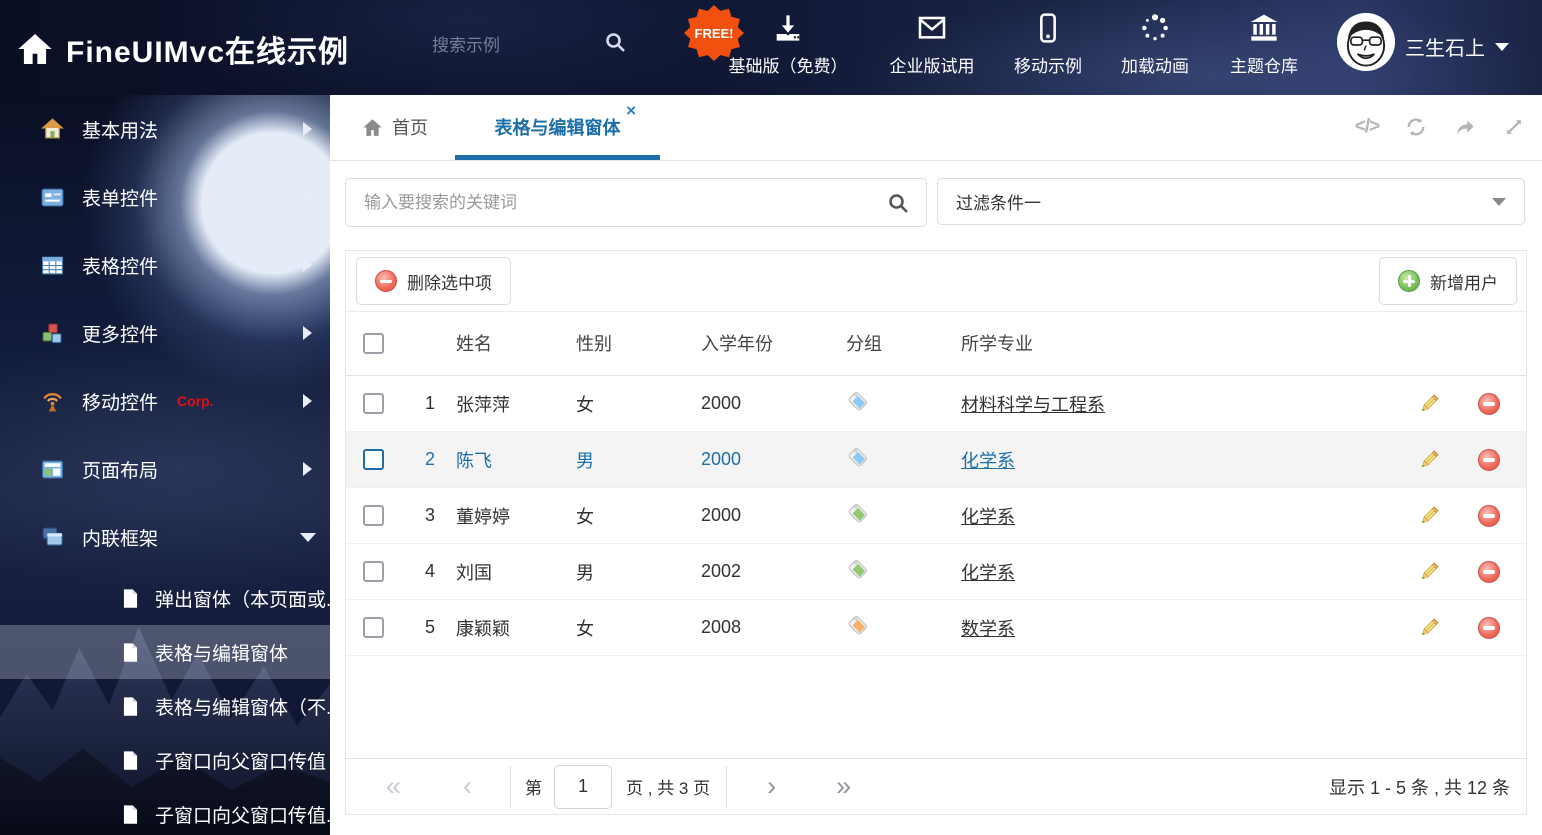  I want to click on select-all-checkbox, so click(373, 343).